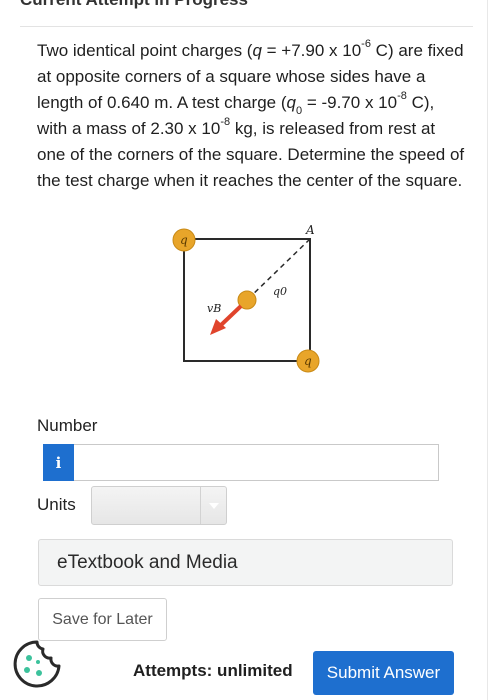 This screenshot has width=491, height=700. I want to click on problem-text-4: = -9.70 x 10, so click(350, 102).